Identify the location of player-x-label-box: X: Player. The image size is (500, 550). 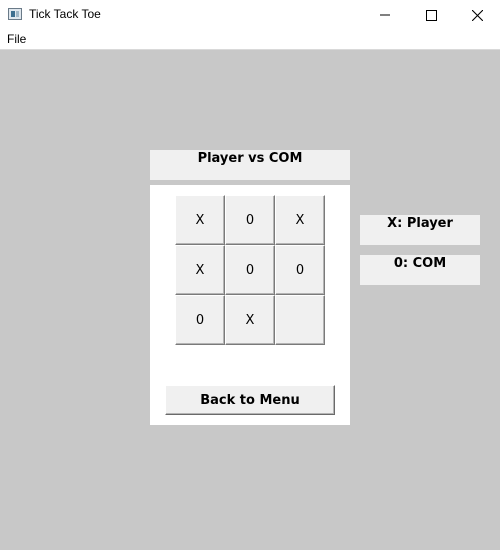
(420, 230).